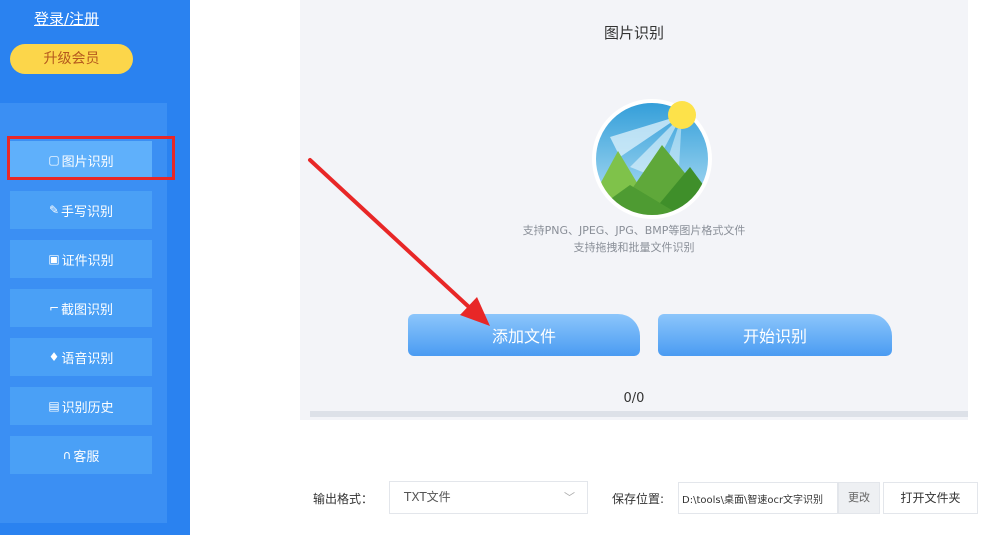 The width and height of the screenshot is (983, 535). I want to click on nav-item-id-recognition: ▣ 证件识别, so click(81, 259).